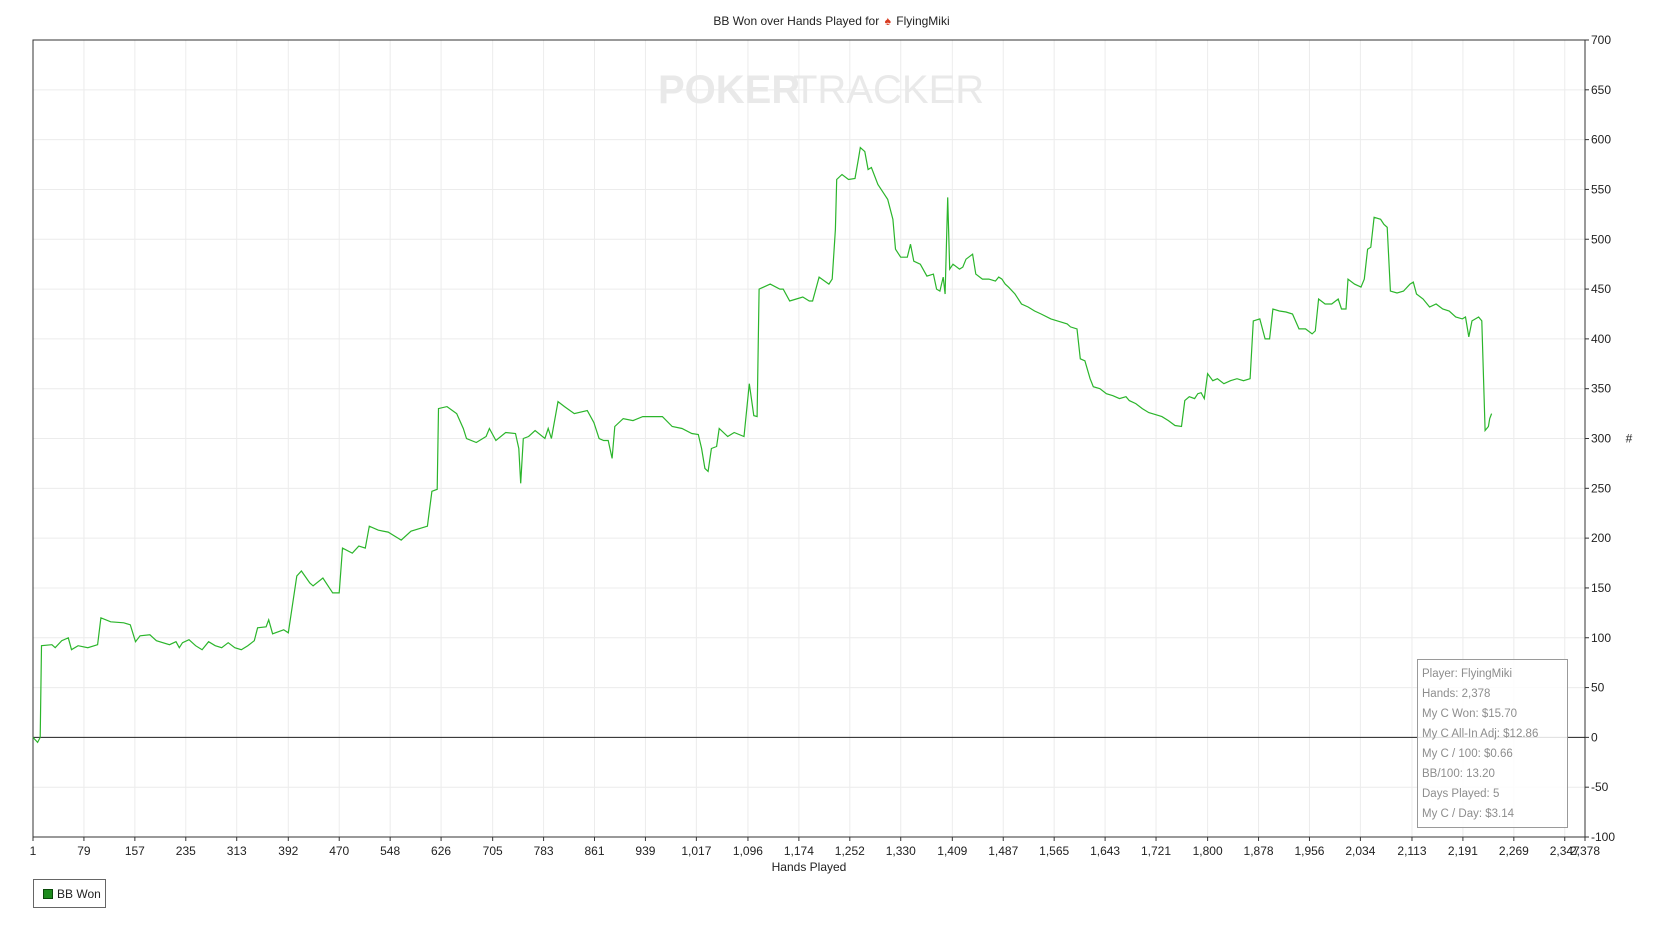 The width and height of the screenshot is (1663, 929). I want to click on x-tick-label: 548, so click(390, 851).